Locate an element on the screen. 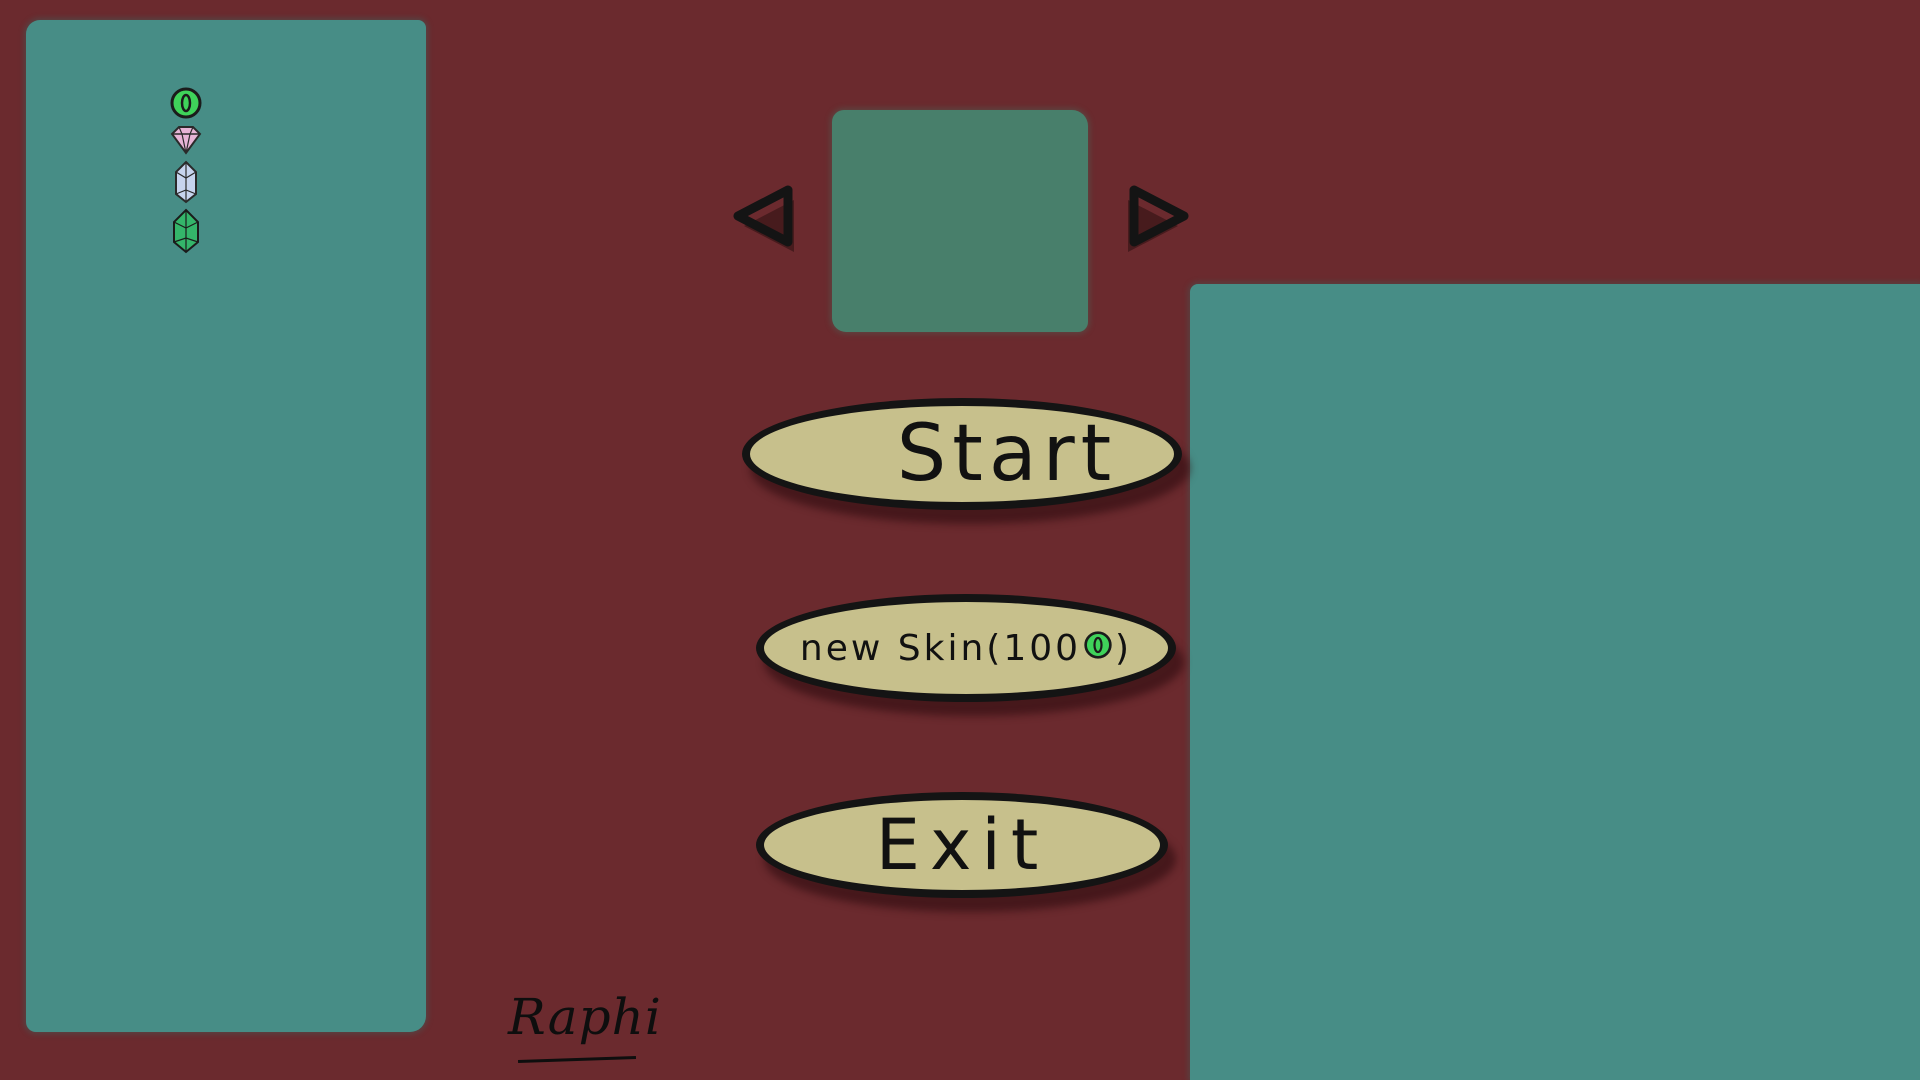 This screenshot has width=1920, height=1080. artist-signature: Raphi is located at coordinates (585, 1017).